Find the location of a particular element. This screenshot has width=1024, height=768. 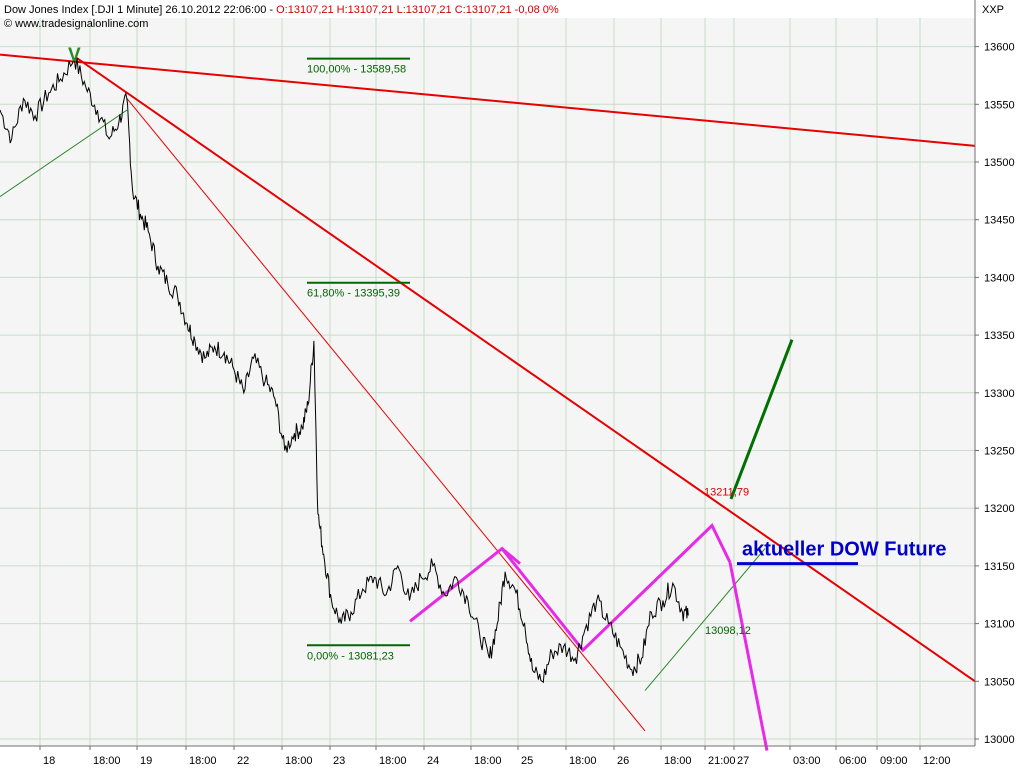

x-tick-label-7: 18:00 is located at coordinates (393, 761).